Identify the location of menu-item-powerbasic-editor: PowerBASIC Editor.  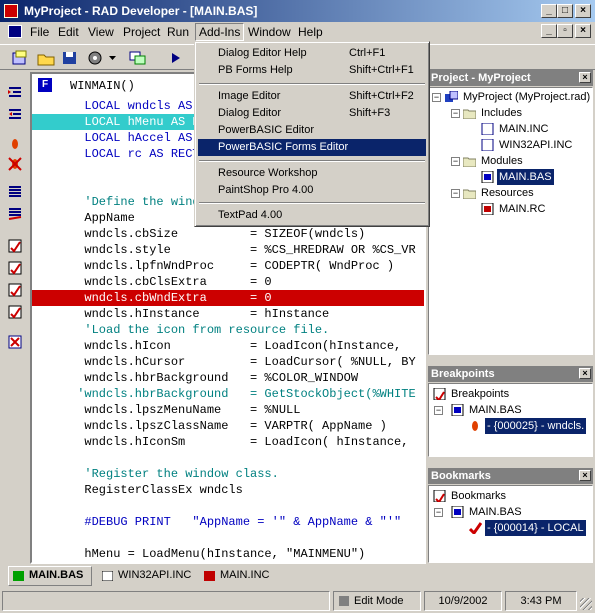
(312, 130).